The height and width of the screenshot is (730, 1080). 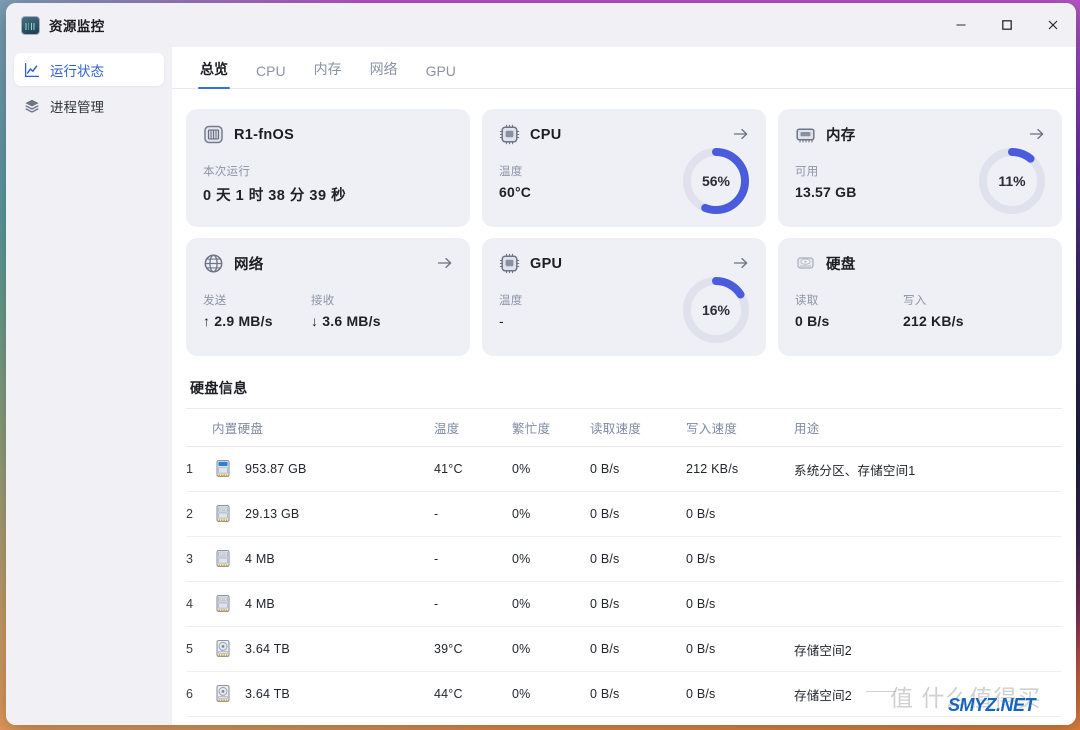 I want to click on cpu-temp-value: 60°C, so click(x=515, y=192).